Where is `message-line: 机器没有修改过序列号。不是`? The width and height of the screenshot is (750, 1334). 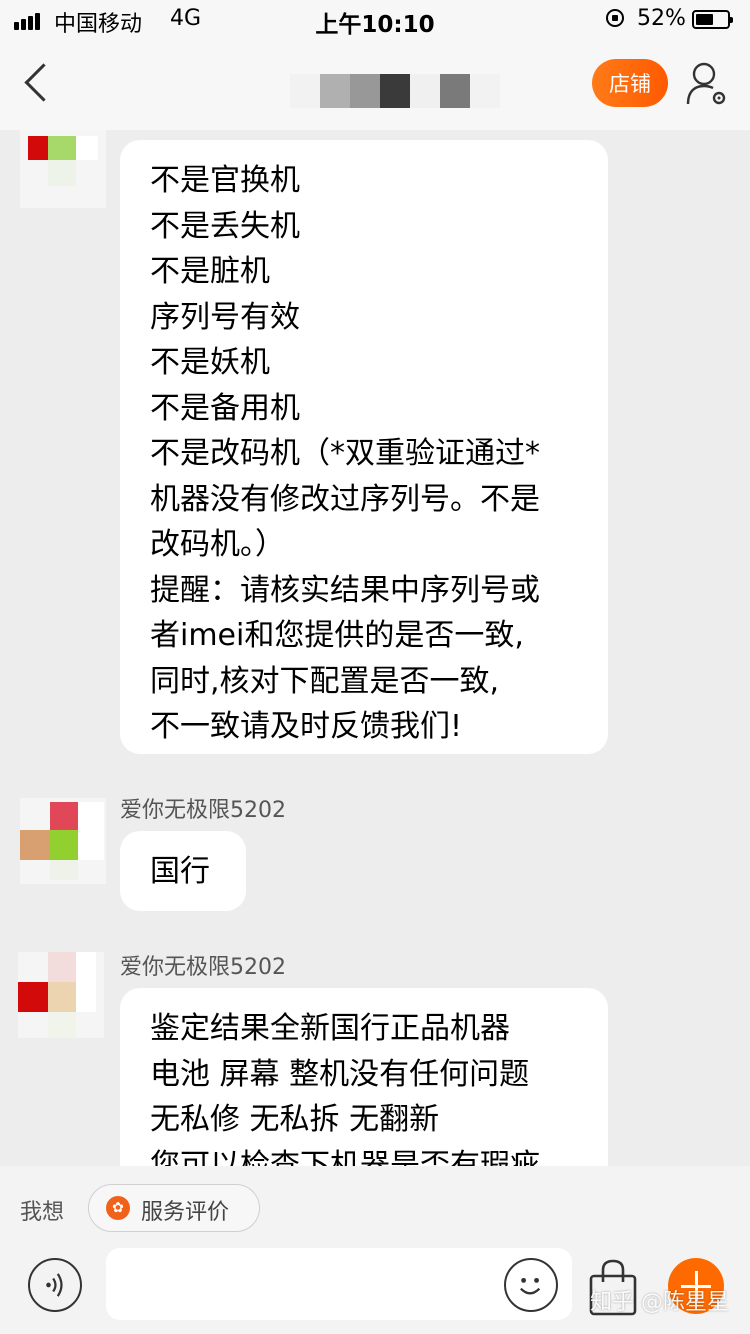
message-line: 机器没有修改过序列号。不是 is located at coordinates (345, 499).